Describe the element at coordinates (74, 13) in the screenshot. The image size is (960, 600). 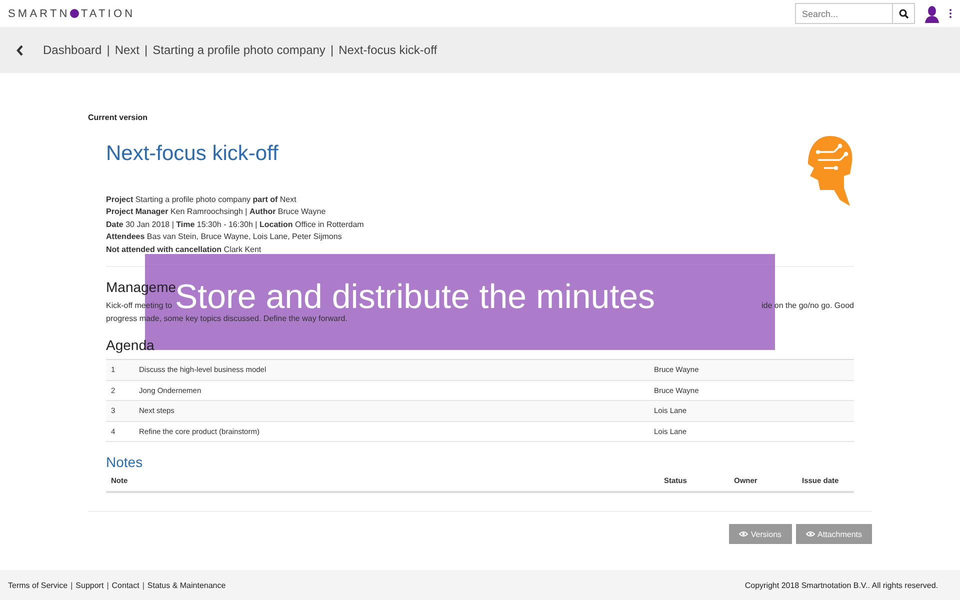
I see `logo-dot-icon` at that location.